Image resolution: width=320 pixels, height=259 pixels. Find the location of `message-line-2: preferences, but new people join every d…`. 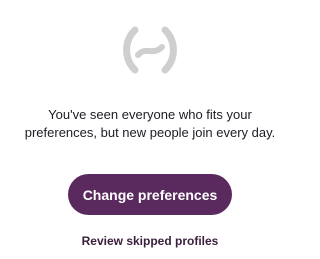

message-line-2: preferences, but new people join every d… is located at coordinates (150, 132).